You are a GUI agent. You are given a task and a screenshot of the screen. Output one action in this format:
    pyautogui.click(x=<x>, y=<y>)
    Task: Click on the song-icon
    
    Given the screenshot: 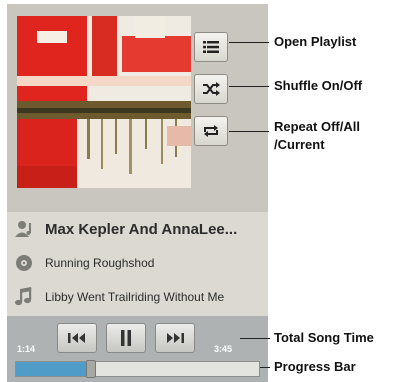 What is the action you would take?
    pyautogui.click(x=23, y=296)
    